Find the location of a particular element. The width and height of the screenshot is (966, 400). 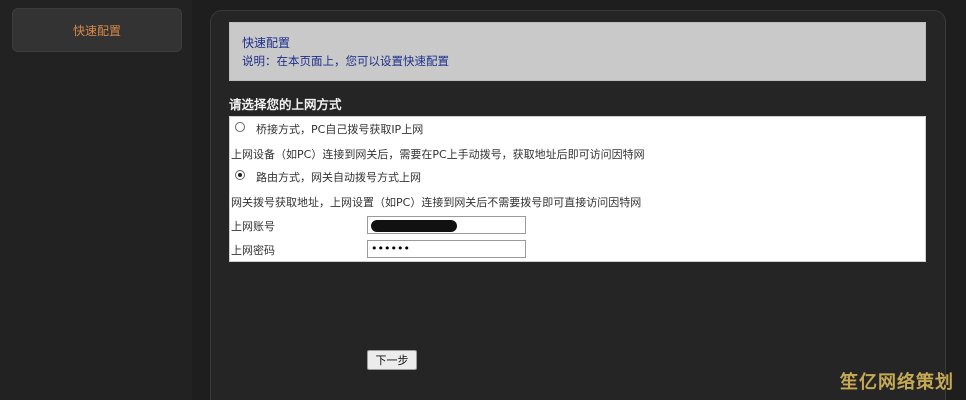

page-header: 快速配置 说明：在本页面上，您可以设置快速配置 is located at coordinates (577, 51).